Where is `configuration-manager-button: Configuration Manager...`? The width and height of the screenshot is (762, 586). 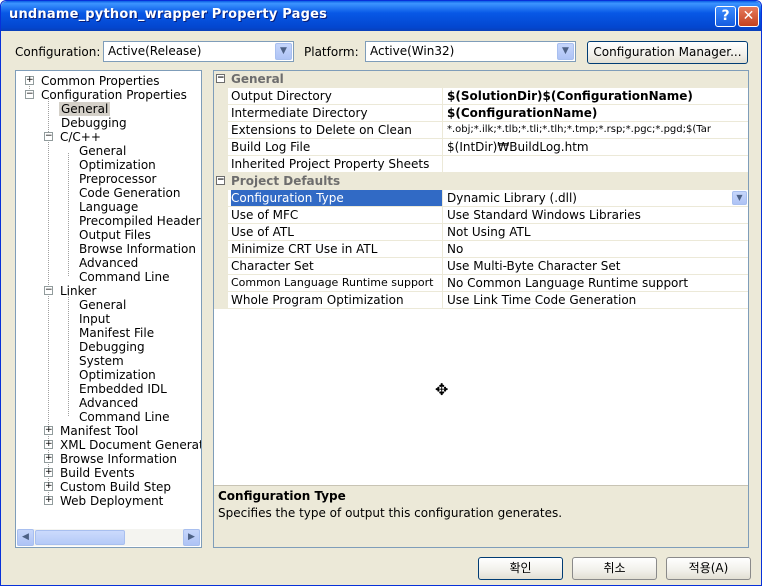 configuration-manager-button: Configuration Manager... is located at coordinates (667, 52).